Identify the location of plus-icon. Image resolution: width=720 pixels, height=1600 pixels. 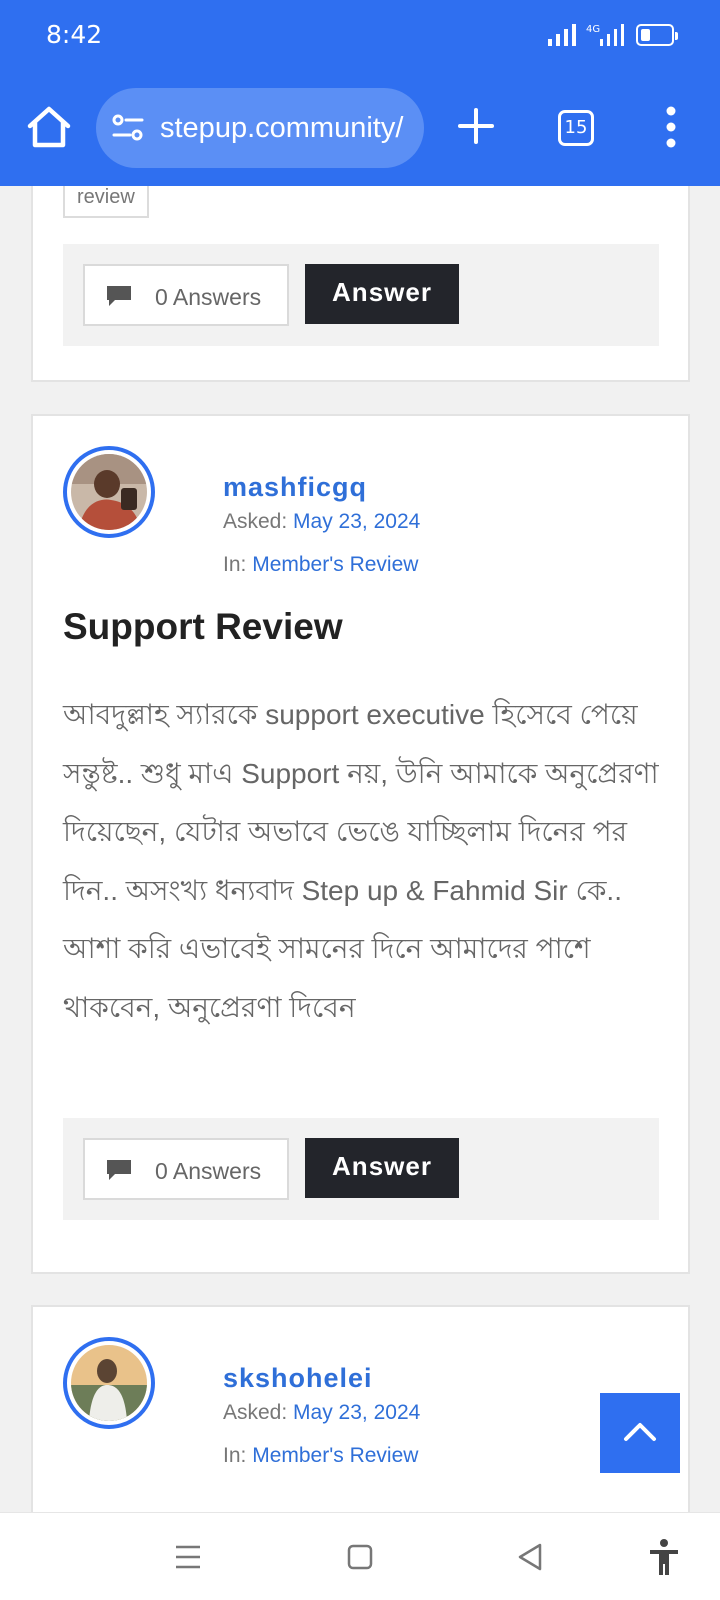
(476, 126).